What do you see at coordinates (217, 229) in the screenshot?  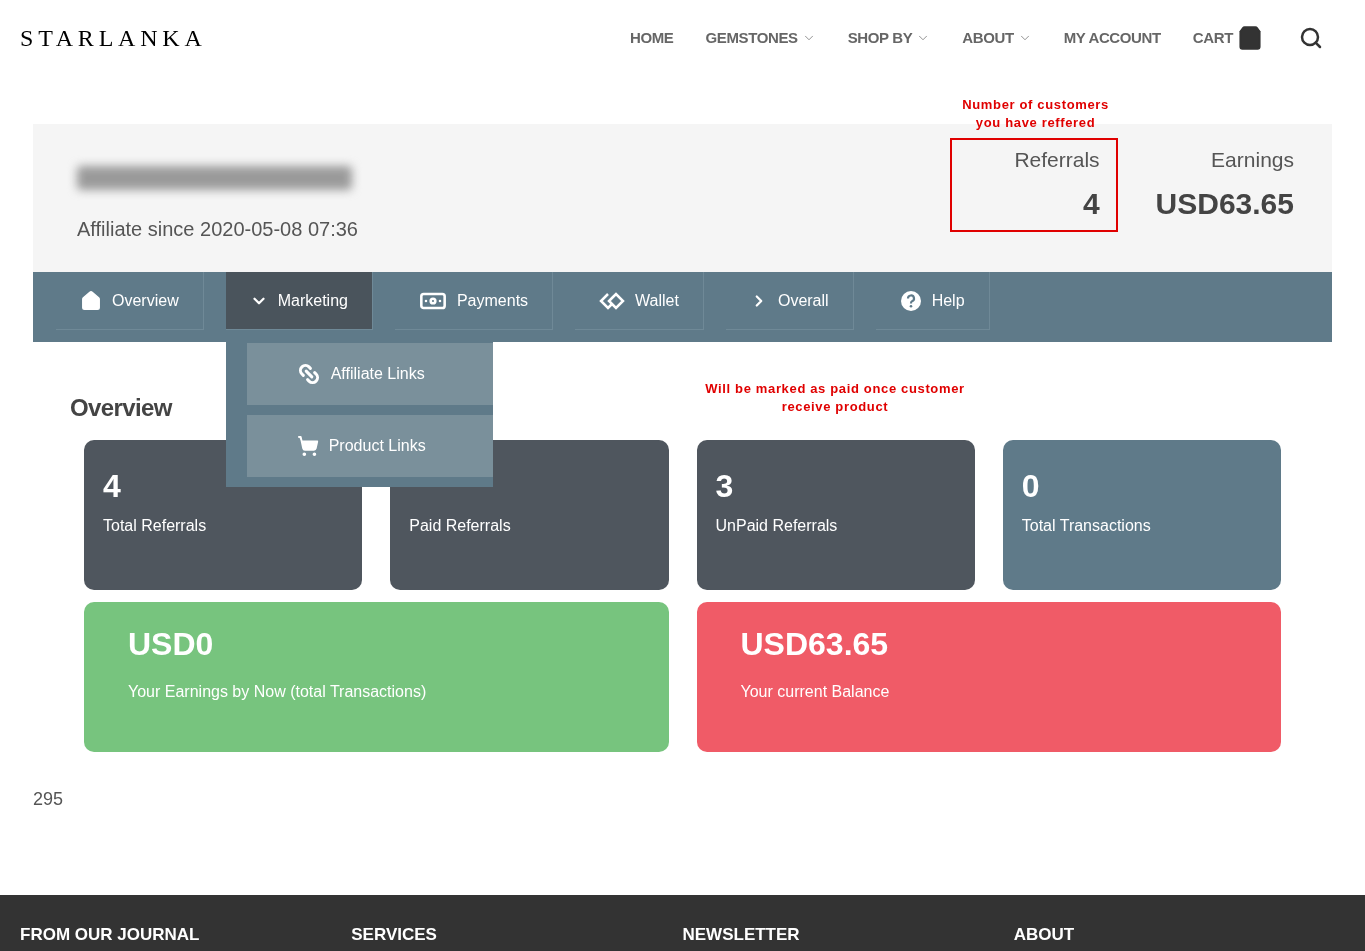 I see `affiliate-since-text: Affiliate since 2020-05-08 07:36` at bounding box center [217, 229].